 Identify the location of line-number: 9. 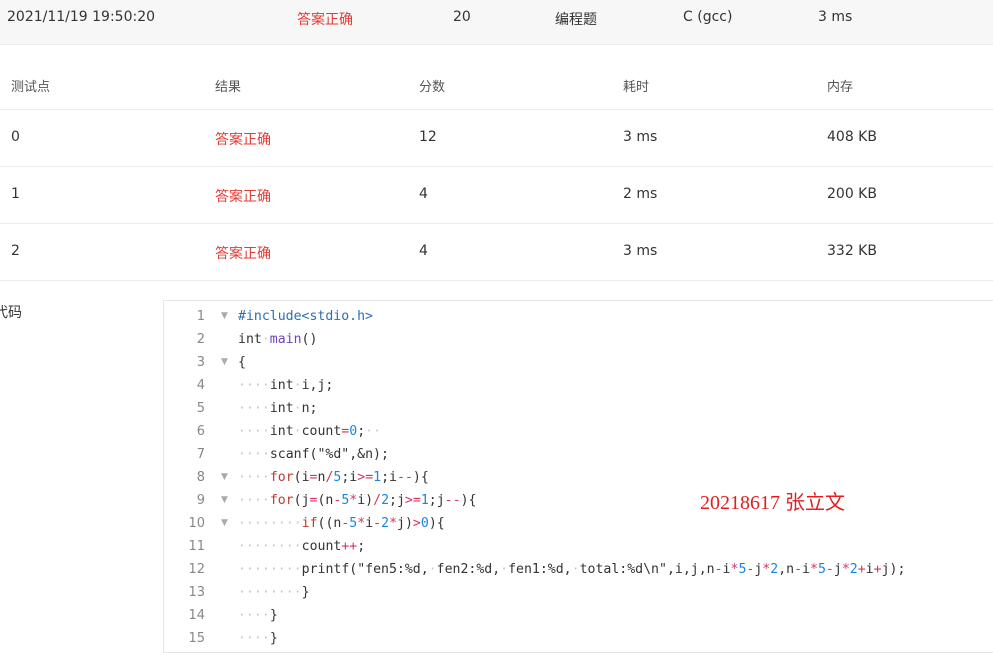
(200, 500).